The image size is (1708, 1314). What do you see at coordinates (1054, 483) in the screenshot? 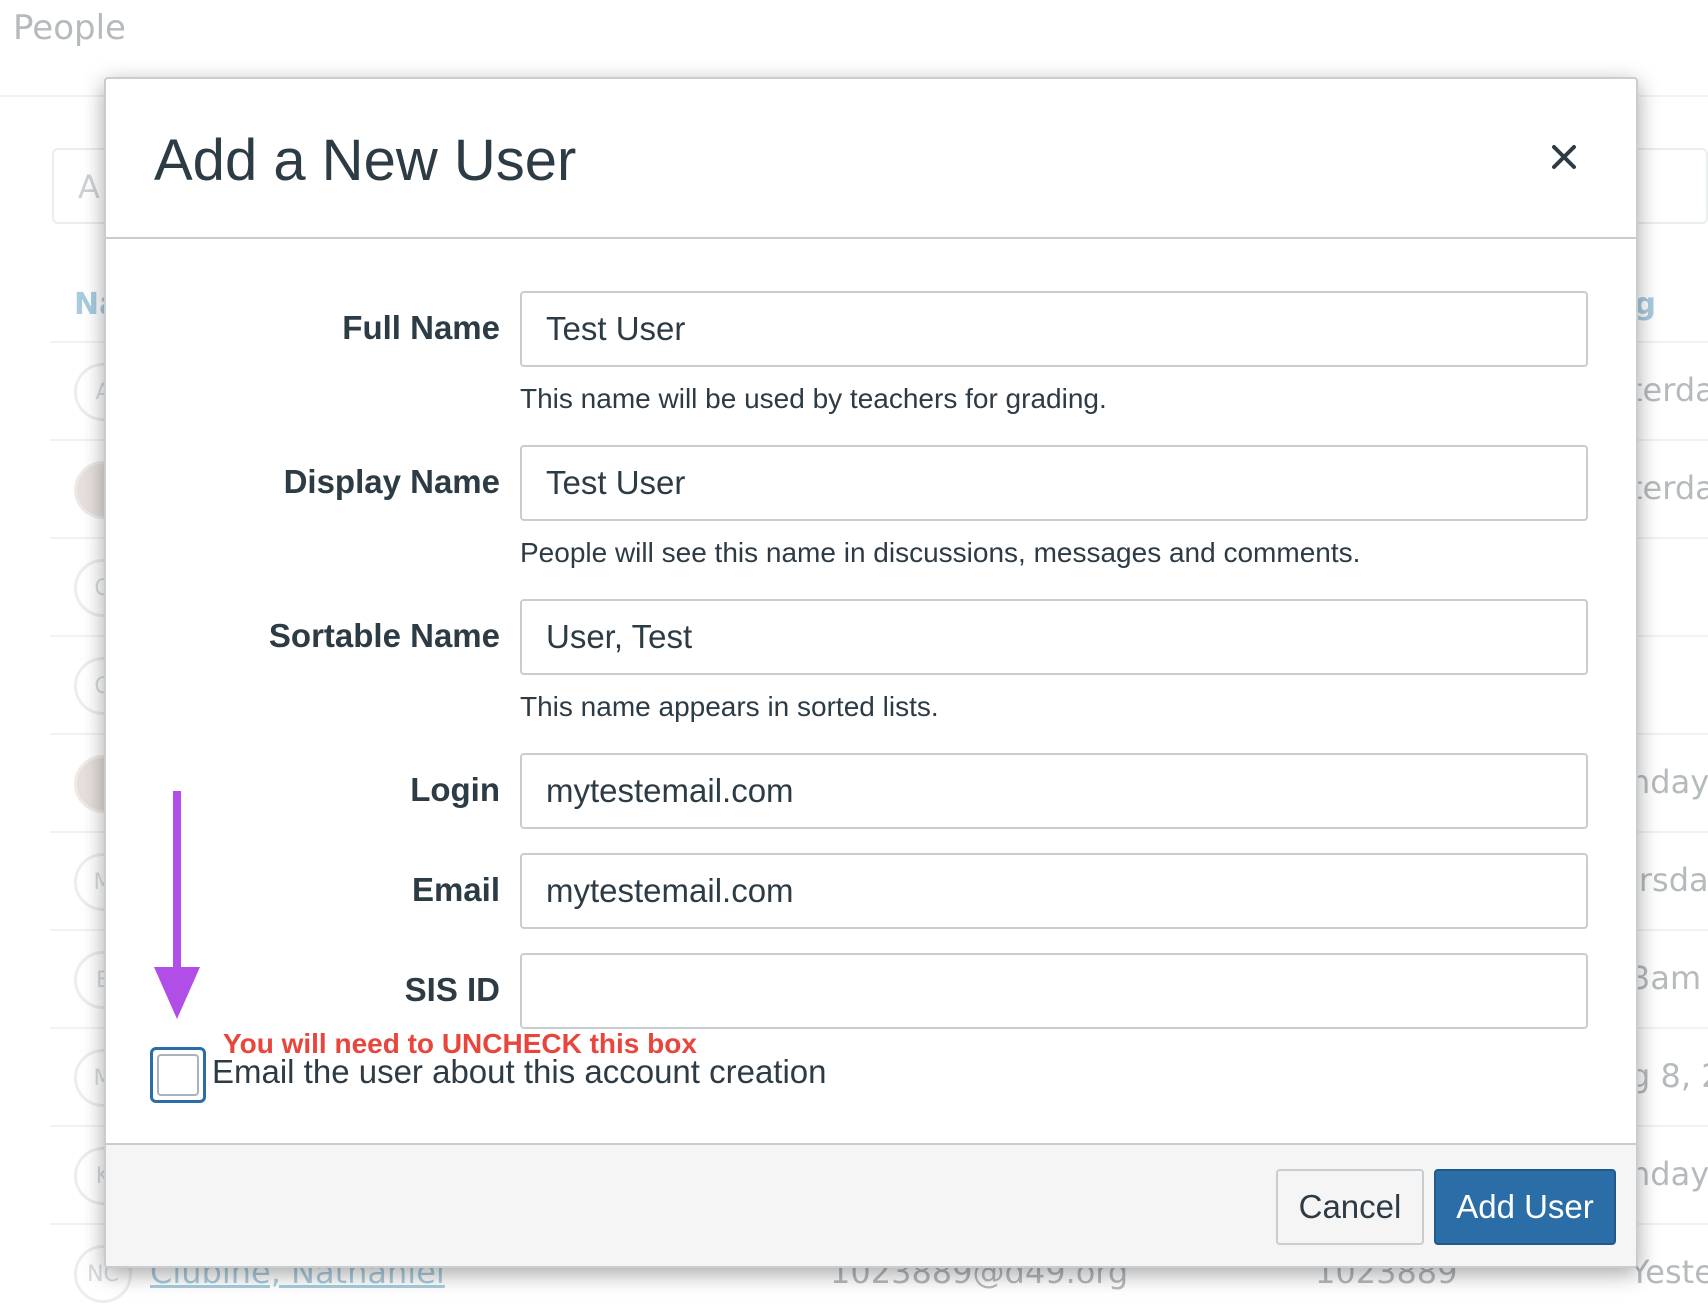
I see `display-name-input` at bounding box center [1054, 483].